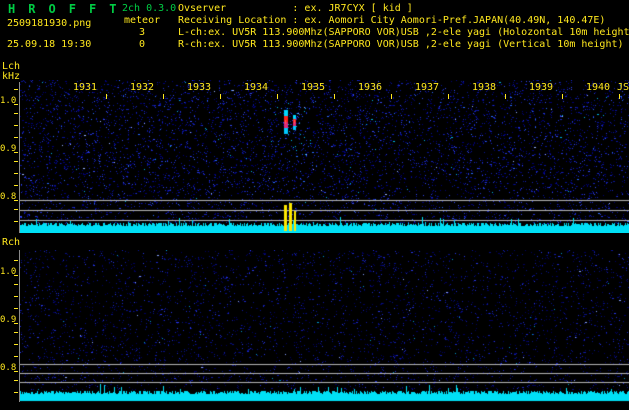 This screenshot has width=629, height=410. Describe the element at coordinates (142, 20) in the screenshot. I see `mode-label: meteor` at that location.